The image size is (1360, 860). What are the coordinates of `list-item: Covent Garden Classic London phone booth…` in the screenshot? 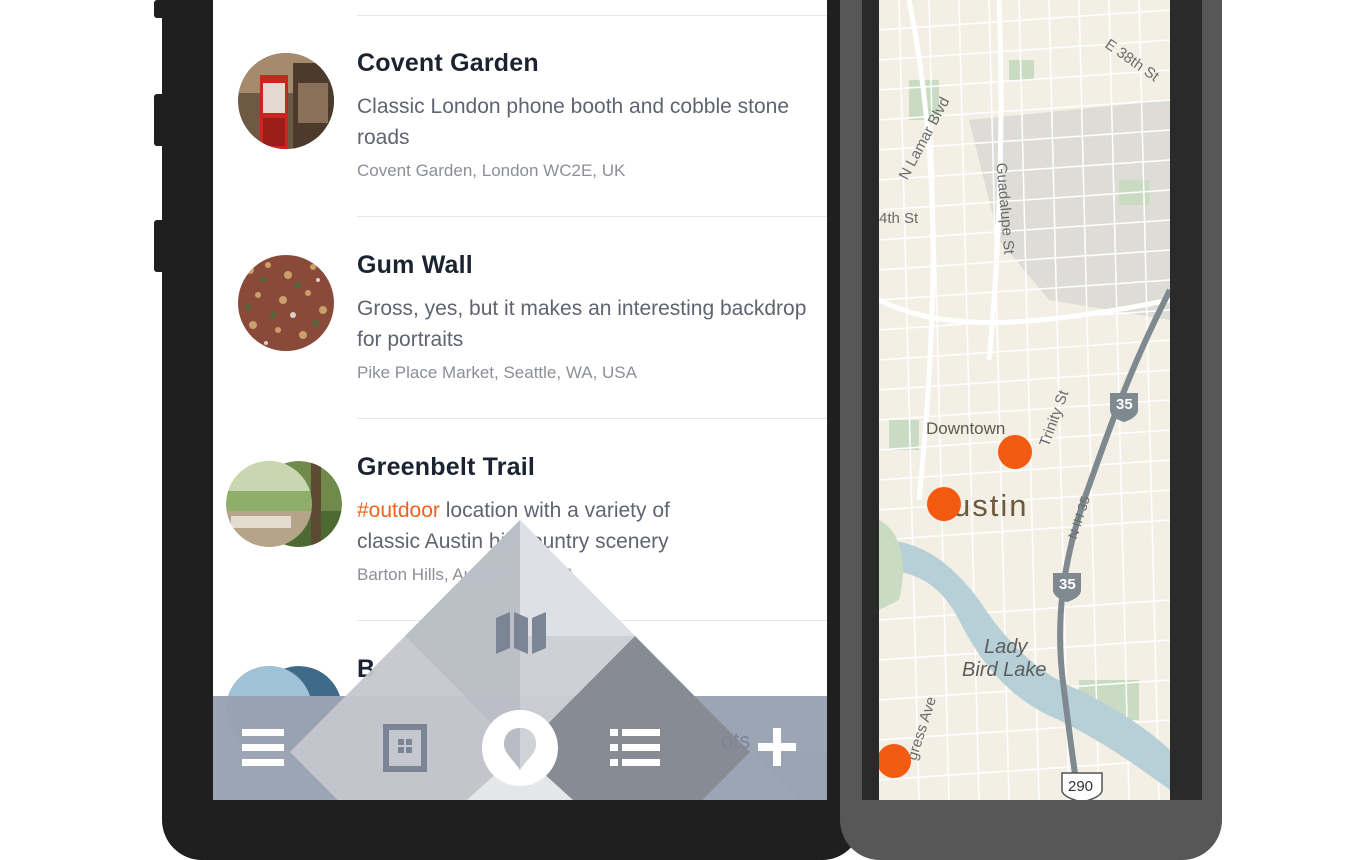 It's located at (520, 116).